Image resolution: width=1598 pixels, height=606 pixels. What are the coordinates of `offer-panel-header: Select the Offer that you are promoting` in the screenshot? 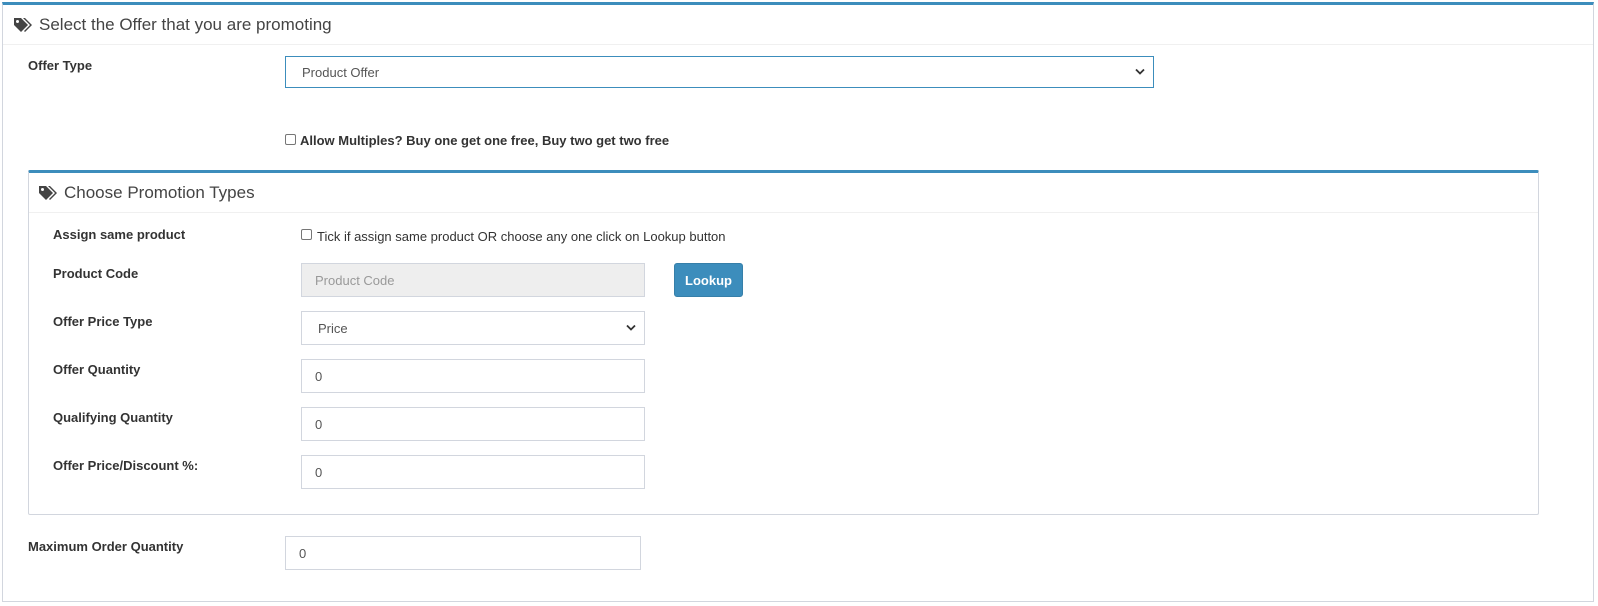 It's located at (798, 25).